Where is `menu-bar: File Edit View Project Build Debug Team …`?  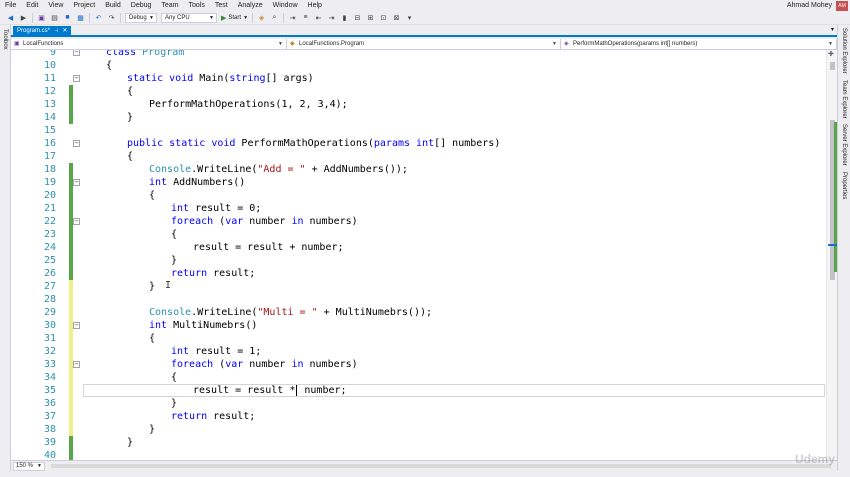 menu-bar: File Edit View Project Build Debug Team … is located at coordinates (425, 5).